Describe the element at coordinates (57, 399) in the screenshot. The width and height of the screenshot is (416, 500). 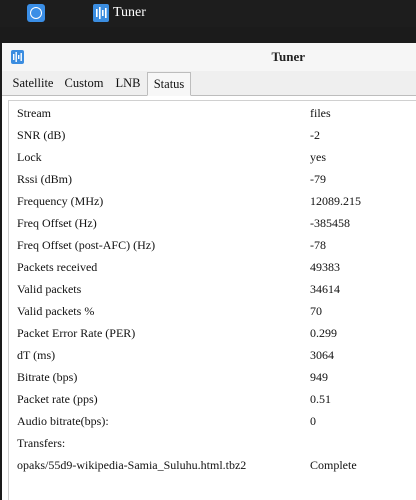
I see `status-label: Packet rate (pps)` at that location.